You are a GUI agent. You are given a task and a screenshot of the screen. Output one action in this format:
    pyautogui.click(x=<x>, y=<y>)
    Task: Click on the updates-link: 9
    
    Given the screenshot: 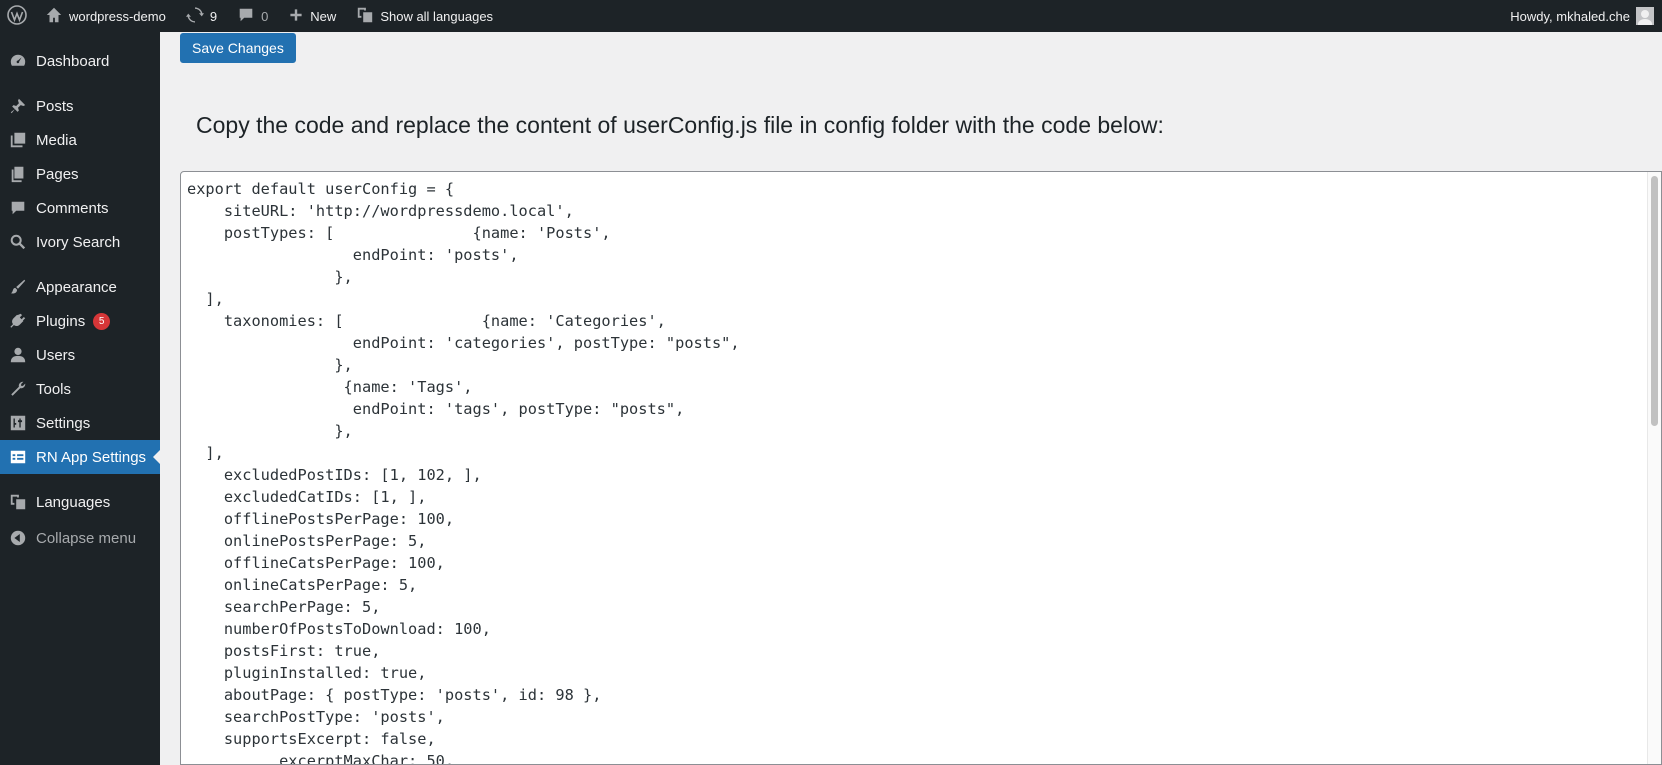 What is the action you would take?
    pyautogui.click(x=201, y=16)
    